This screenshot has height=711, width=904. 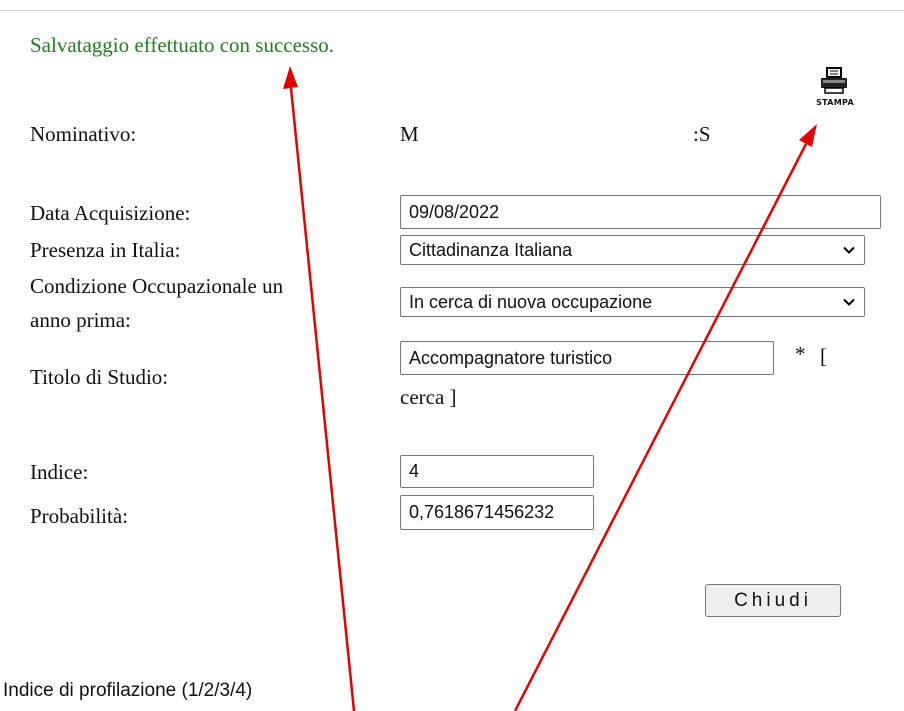 What do you see at coordinates (800, 354) in the screenshot?
I see `required-asterisk: *` at bounding box center [800, 354].